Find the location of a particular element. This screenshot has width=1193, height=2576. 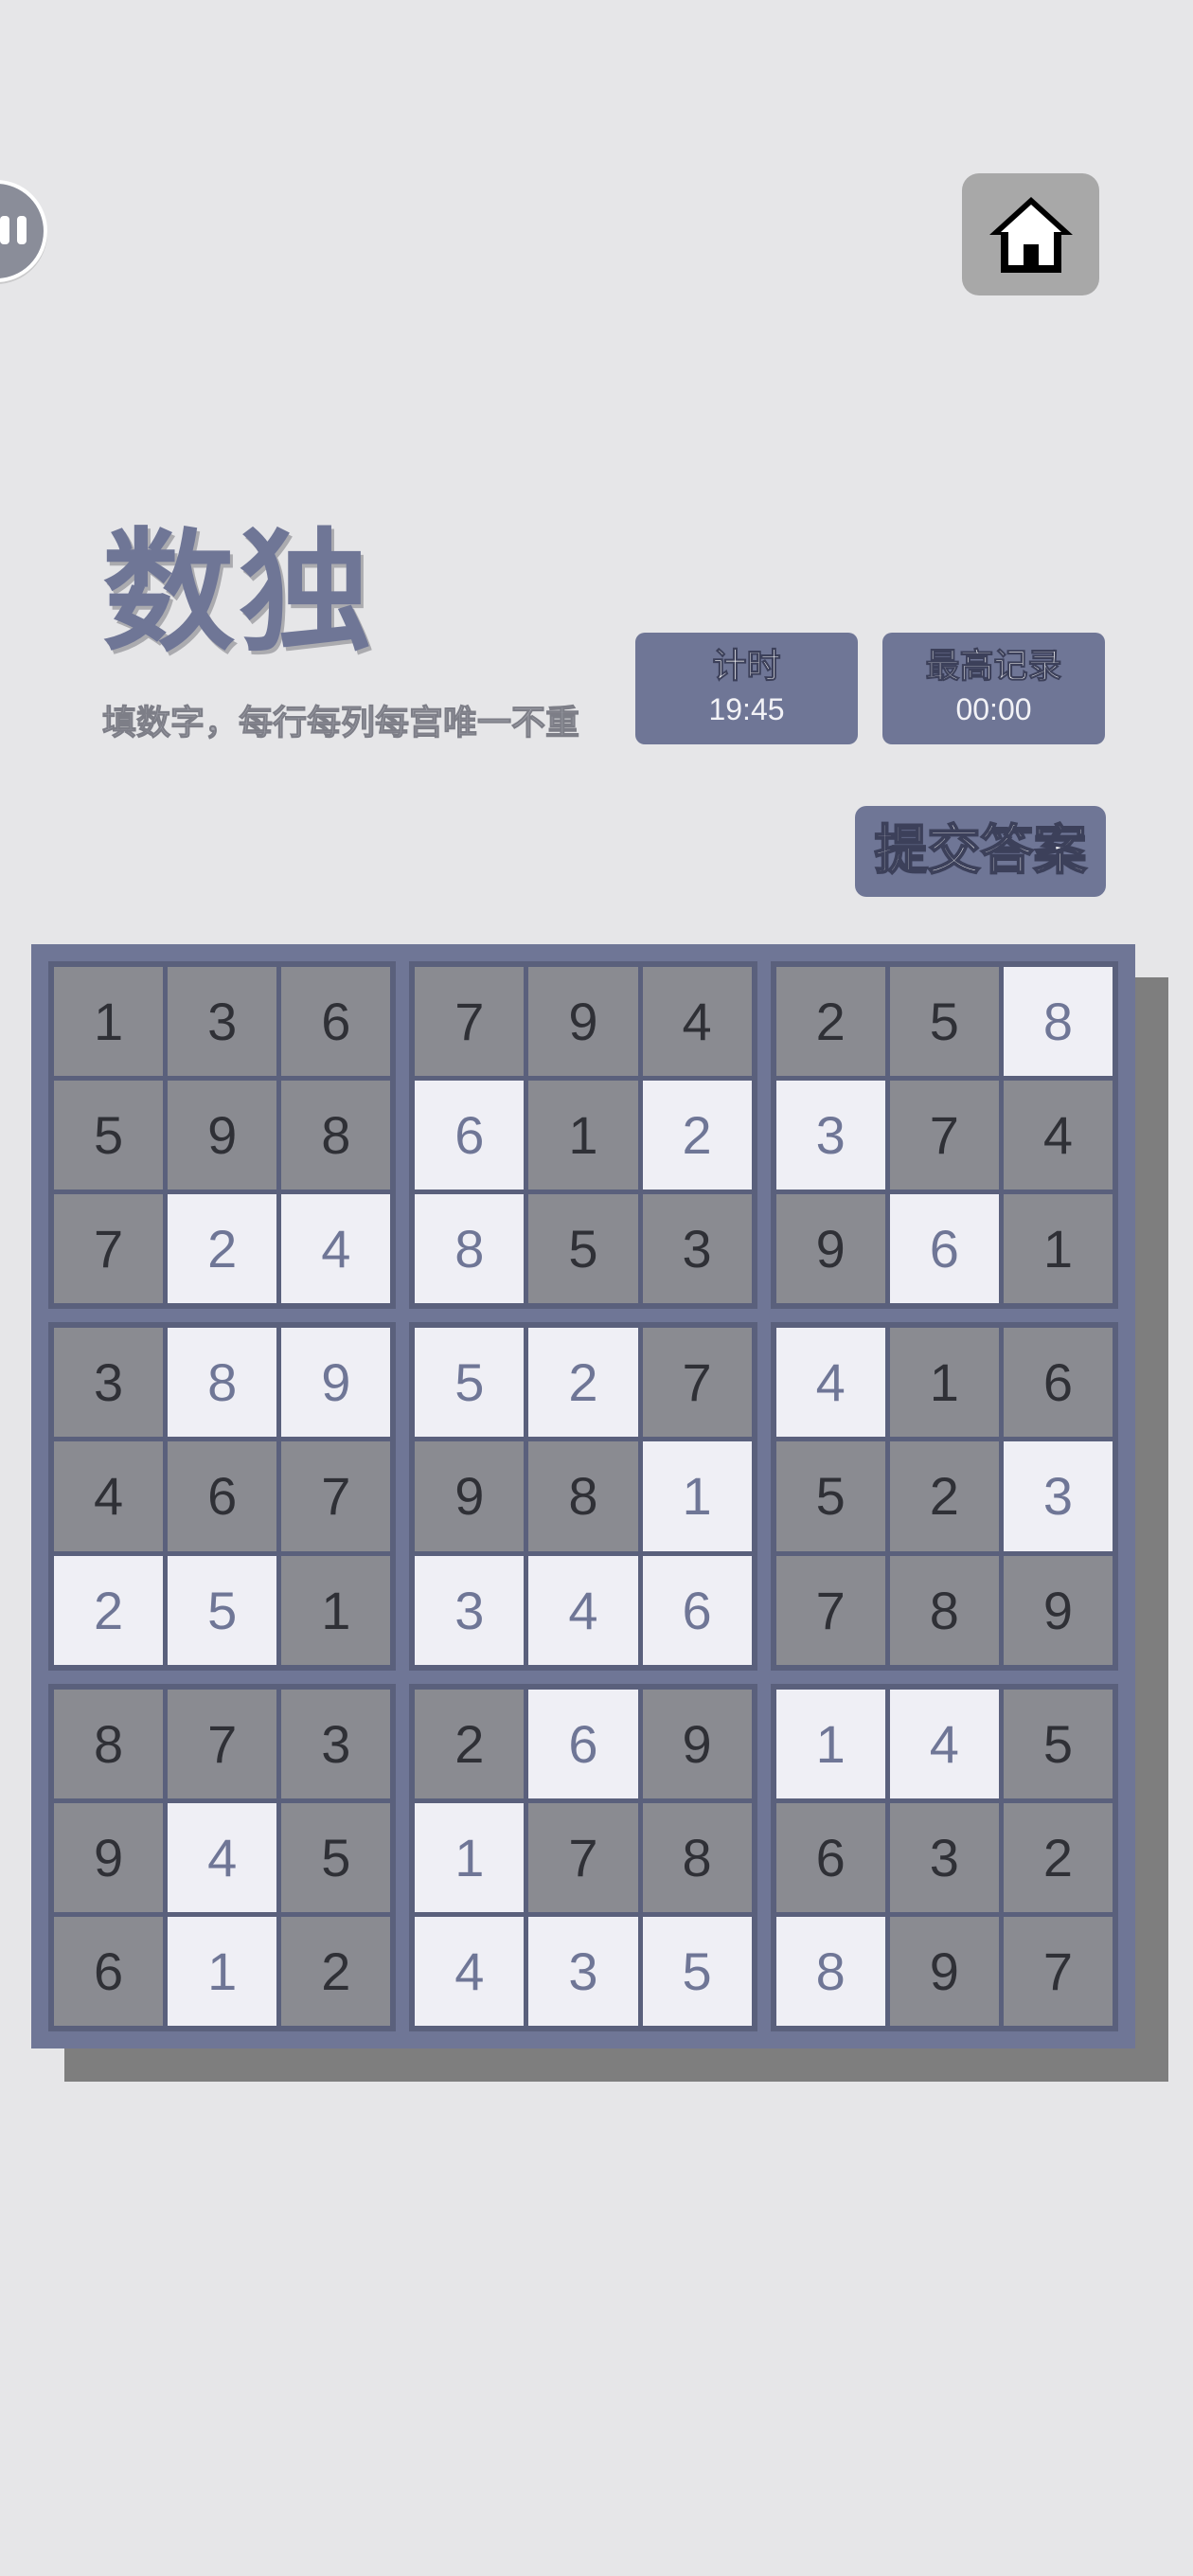

sudoku-box: 145 632 897 is located at coordinates (944, 1857).